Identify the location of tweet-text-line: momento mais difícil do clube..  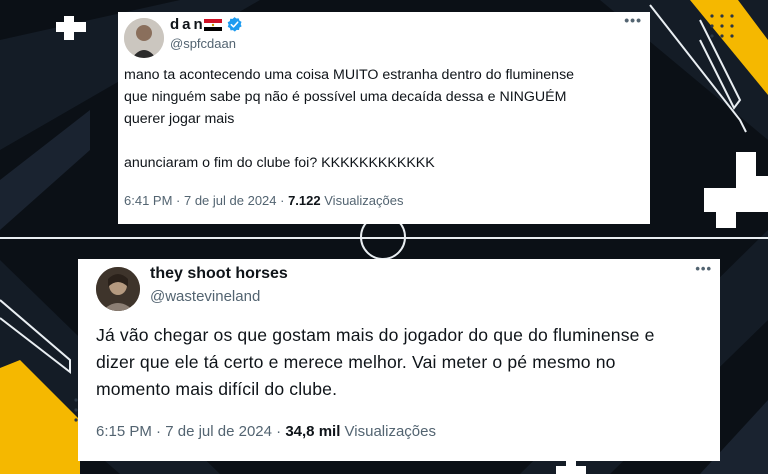
(217, 389).